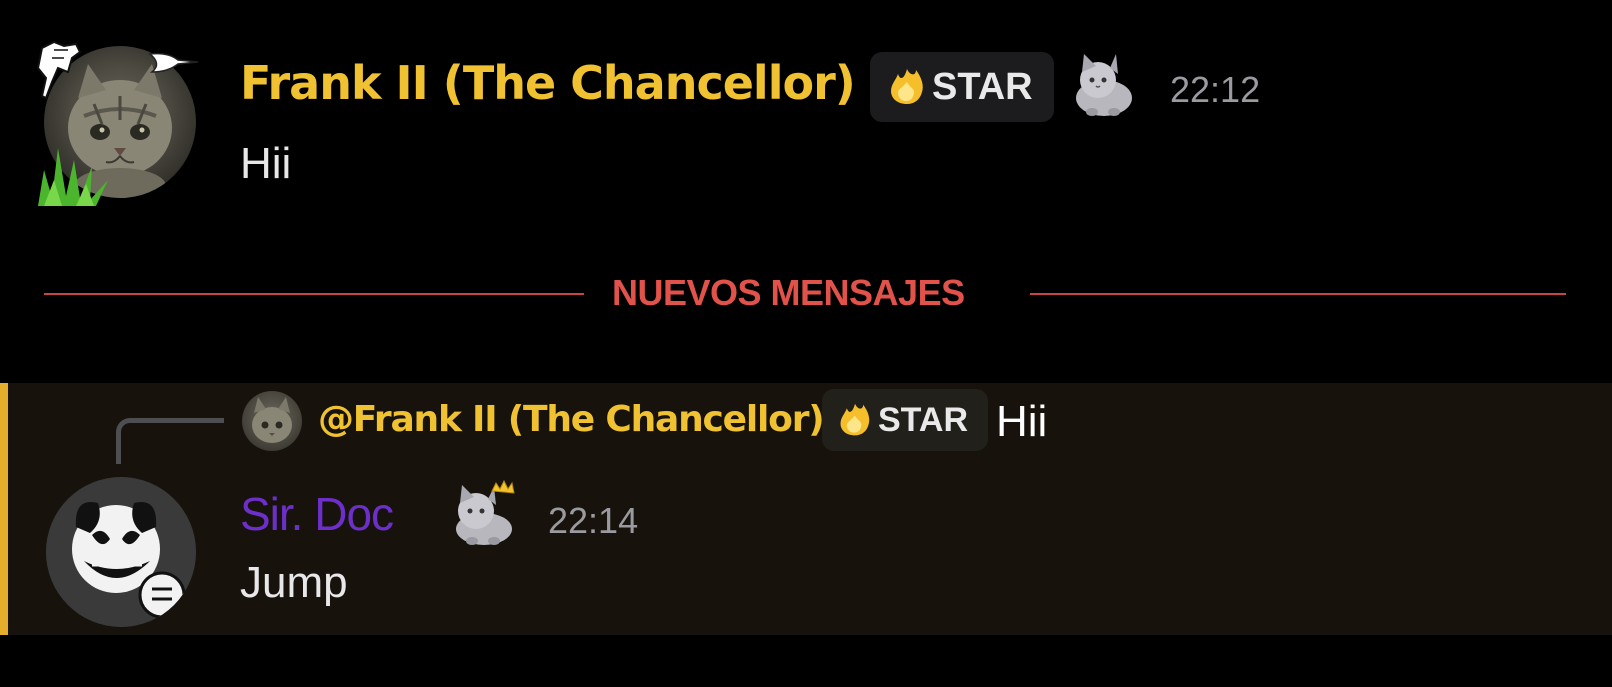 This screenshot has width=1612, height=687. I want to click on reply-preview-content: Hii, so click(1021, 422).